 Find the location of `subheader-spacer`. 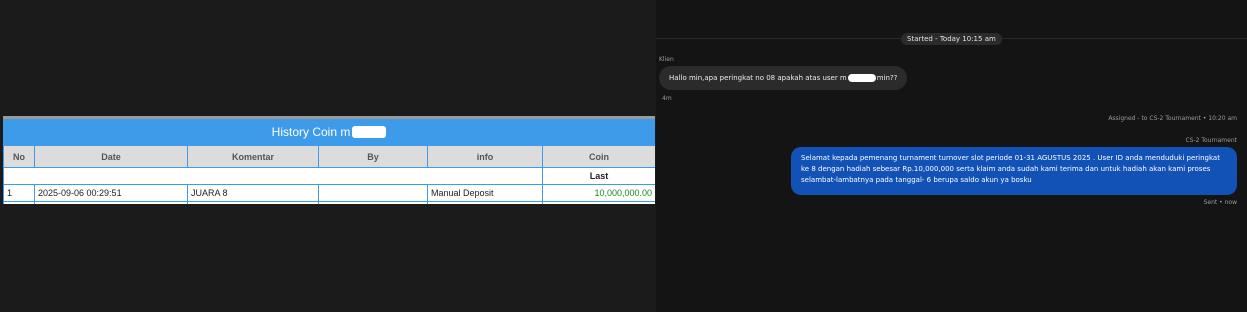

subheader-spacer is located at coordinates (273, 176).